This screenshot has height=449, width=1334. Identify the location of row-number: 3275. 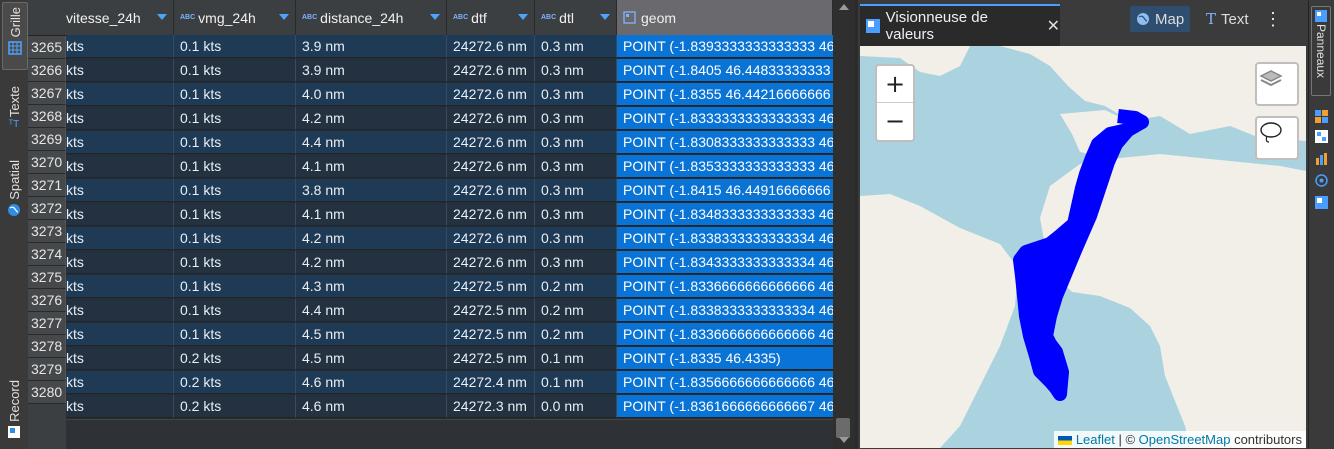
(47, 277).